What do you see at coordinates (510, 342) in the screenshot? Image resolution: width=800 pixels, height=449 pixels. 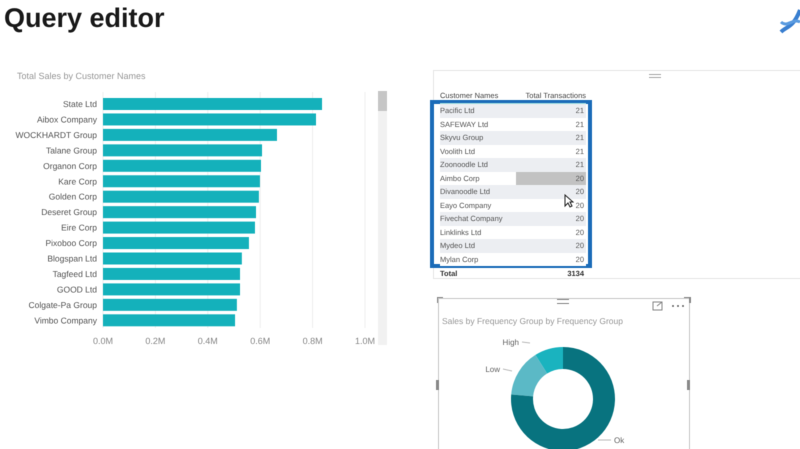 I see `slice-label: High` at bounding box center [510, 342].